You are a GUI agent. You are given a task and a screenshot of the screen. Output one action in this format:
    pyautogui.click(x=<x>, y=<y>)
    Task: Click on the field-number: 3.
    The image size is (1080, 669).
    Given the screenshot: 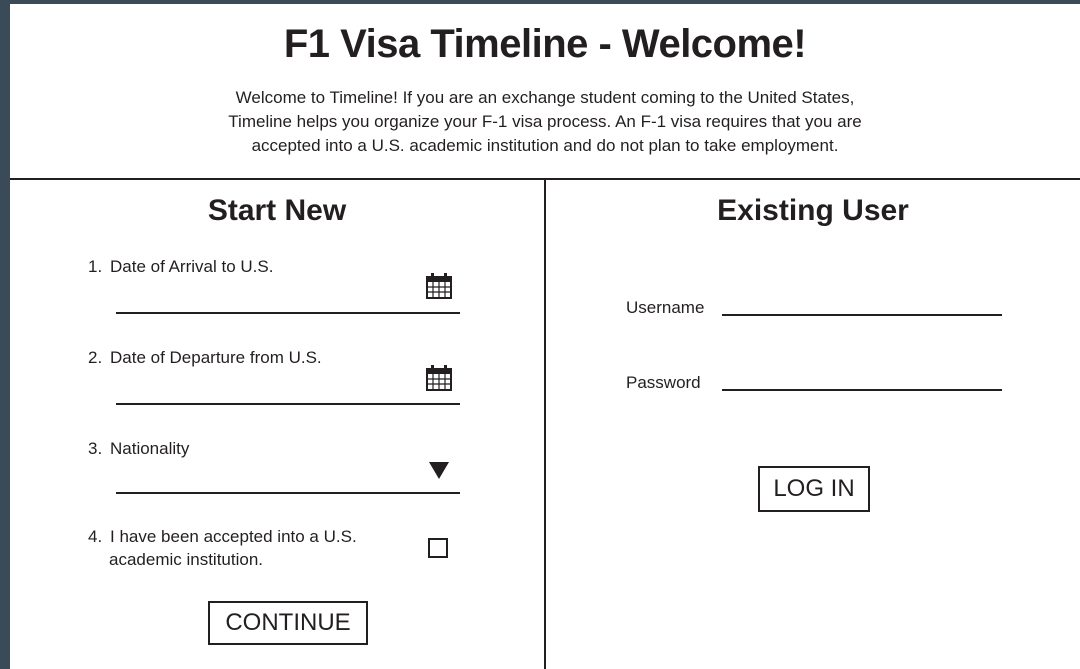 What is the action you would take?
    pyautogui.click(x=95, y=448)
    